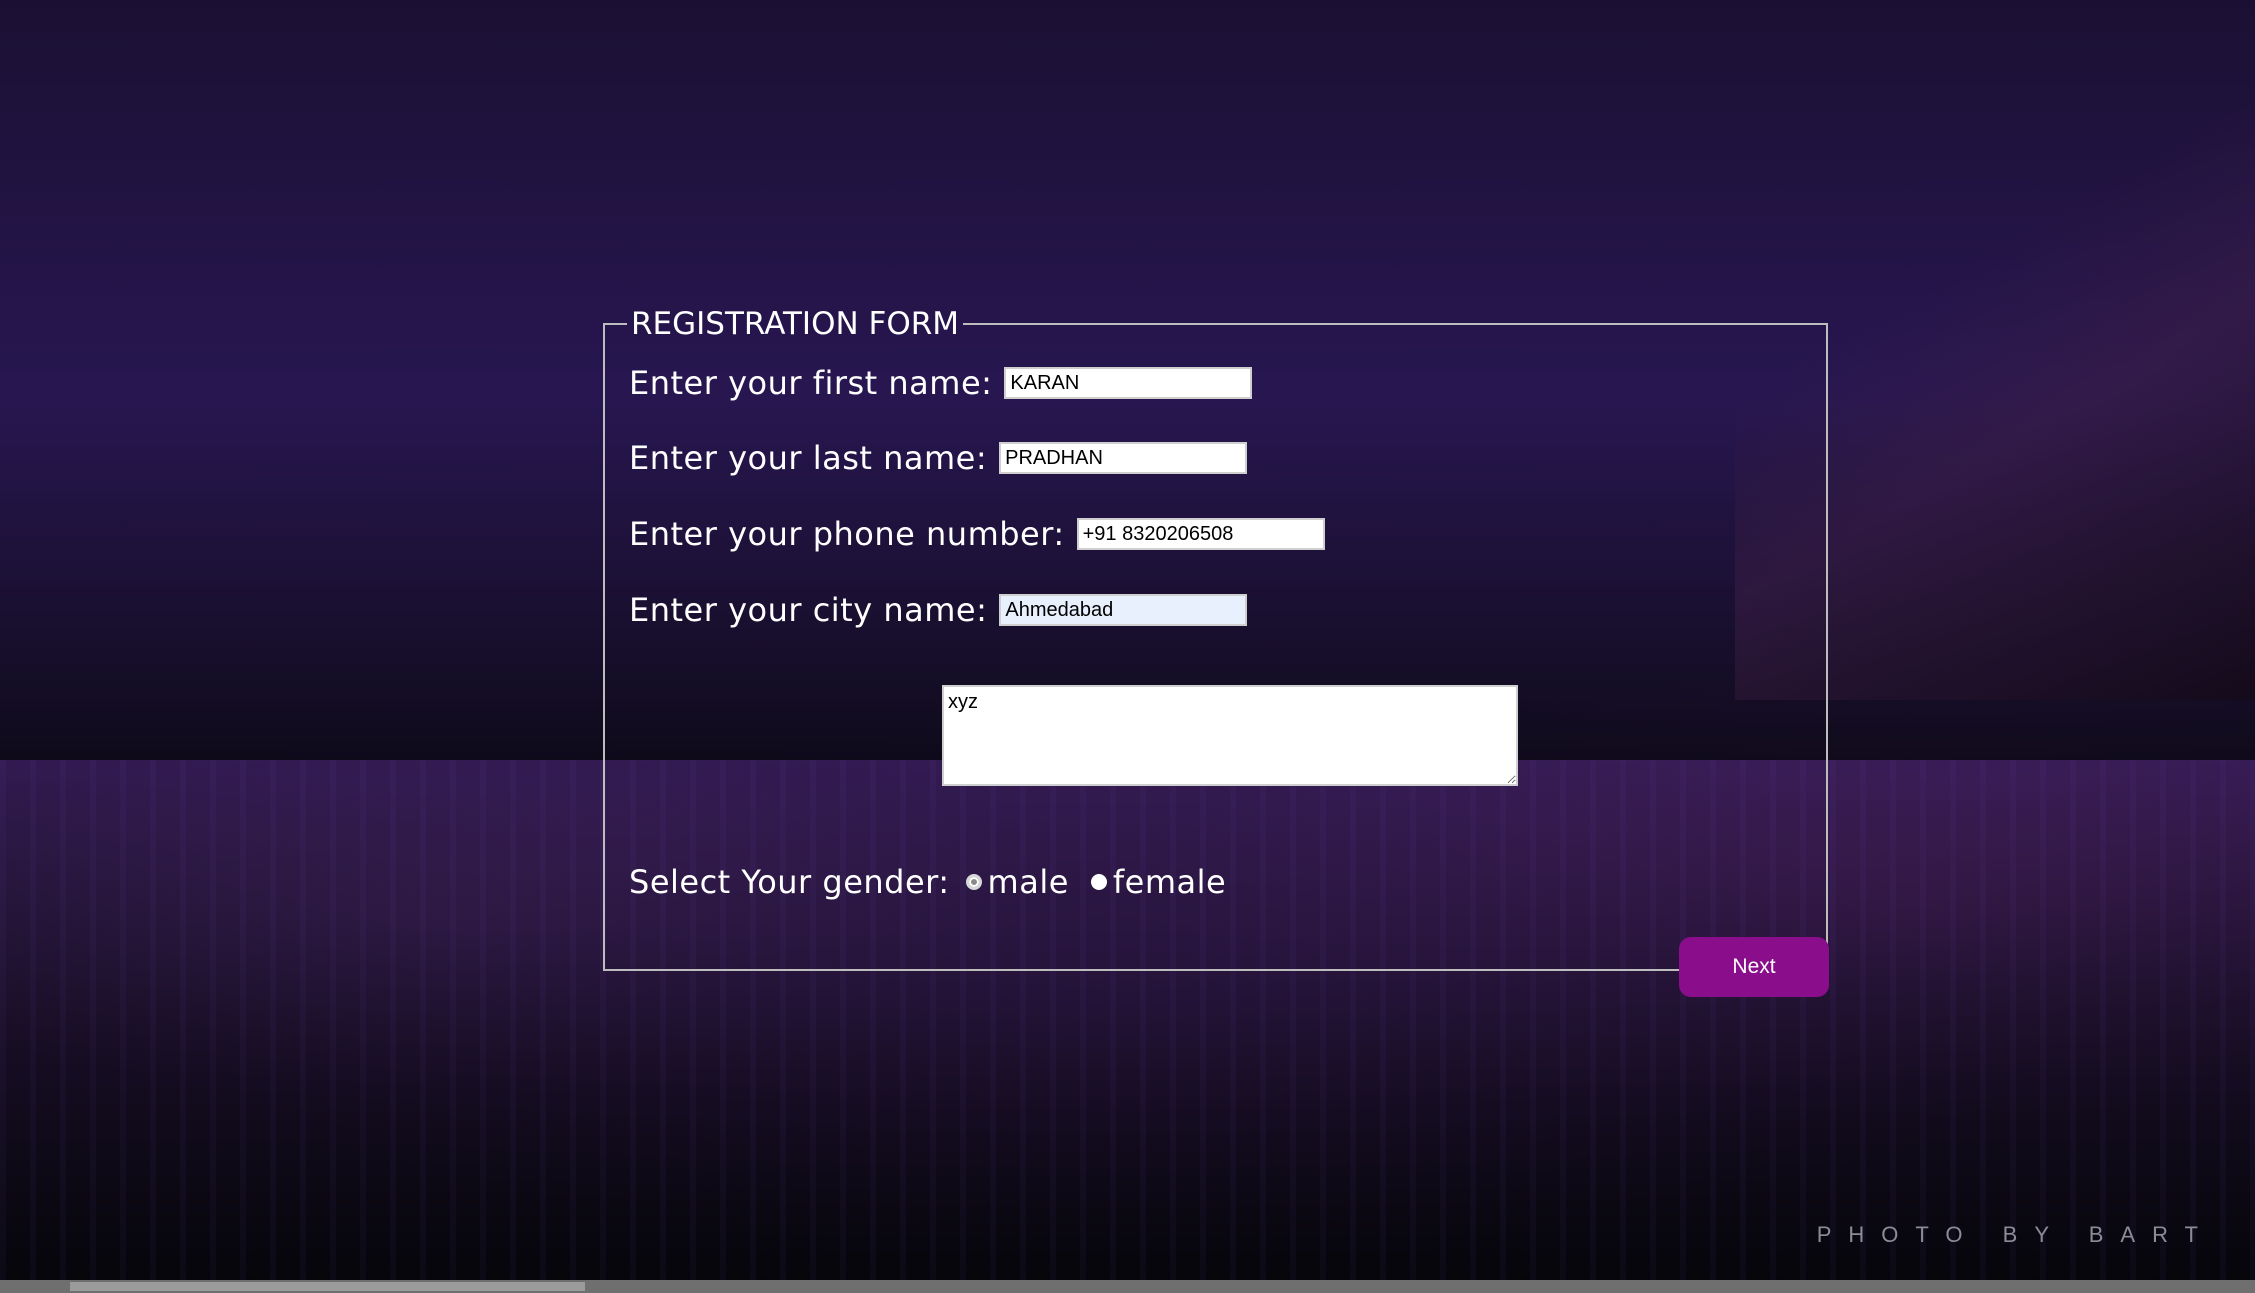 This screenshot has width=2255, height=1293. Describe the element at coordinates (789, 882) in the screenshot. I see `gender-label: Select Your gender:` at that location.